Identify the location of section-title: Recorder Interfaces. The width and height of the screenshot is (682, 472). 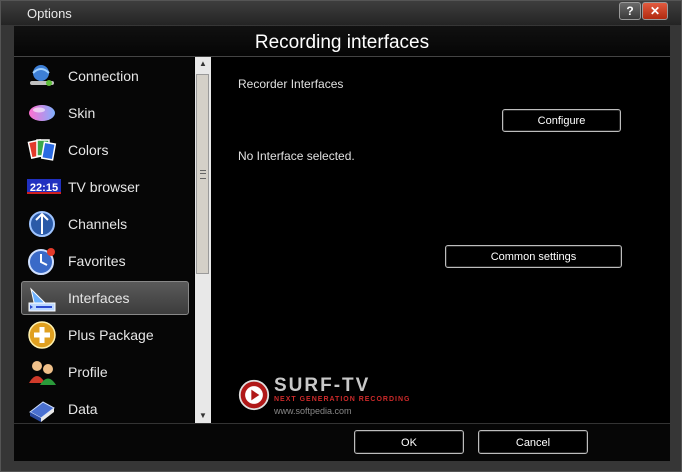
(291, 84).